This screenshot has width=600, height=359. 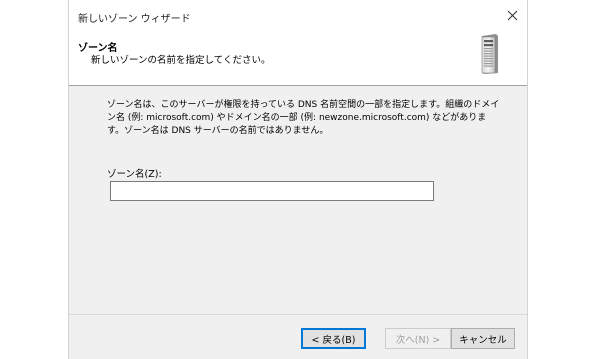 What do you see at coordinates (298, 15) in the screenshot?
I see `title-bar: 新しいゾーン ウィザード` at bounding box center [298, 15].